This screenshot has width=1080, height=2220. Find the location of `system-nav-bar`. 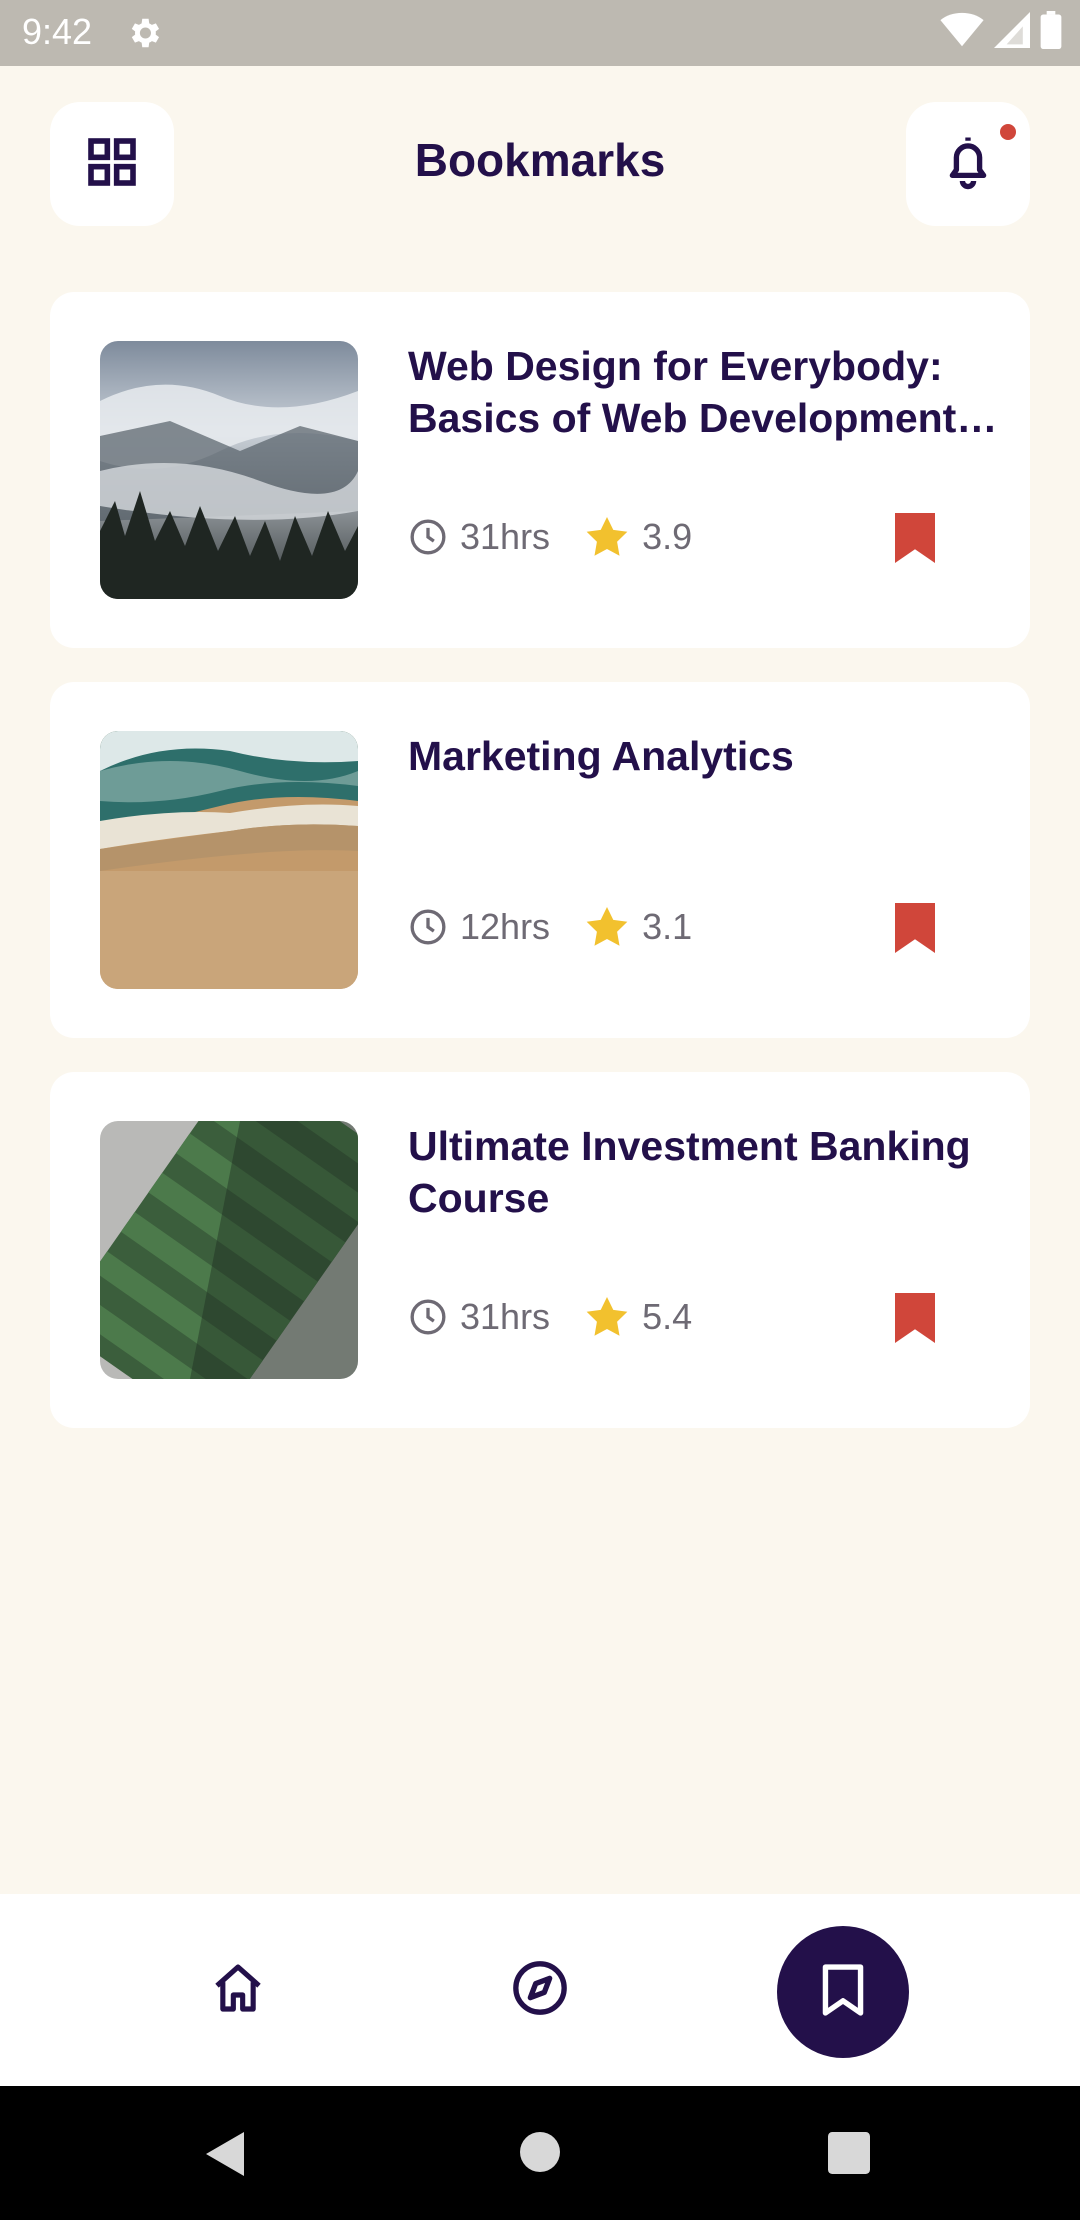

system-nav-bar is located at coordinates (540, 2153).